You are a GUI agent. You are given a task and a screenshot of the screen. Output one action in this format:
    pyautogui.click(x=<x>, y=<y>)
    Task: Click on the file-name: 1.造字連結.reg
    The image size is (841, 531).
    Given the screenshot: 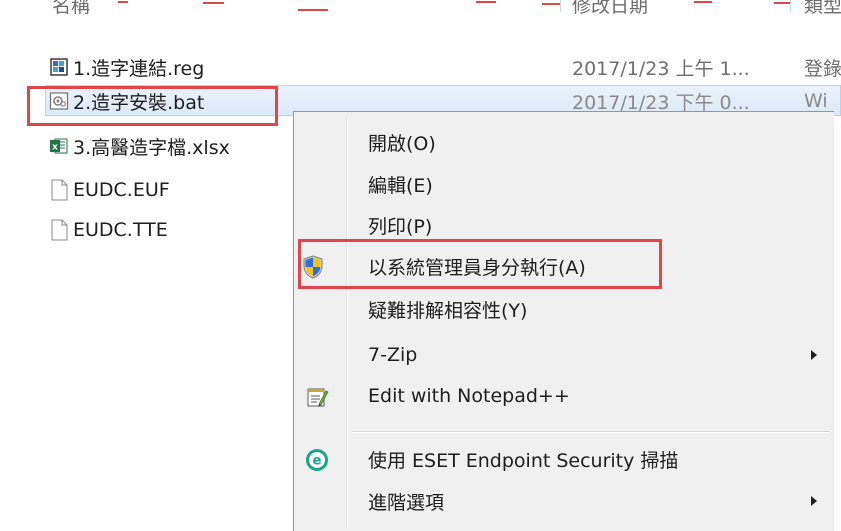 What is the action you would take?
    pyautogui.click(x=139, y=68)
    